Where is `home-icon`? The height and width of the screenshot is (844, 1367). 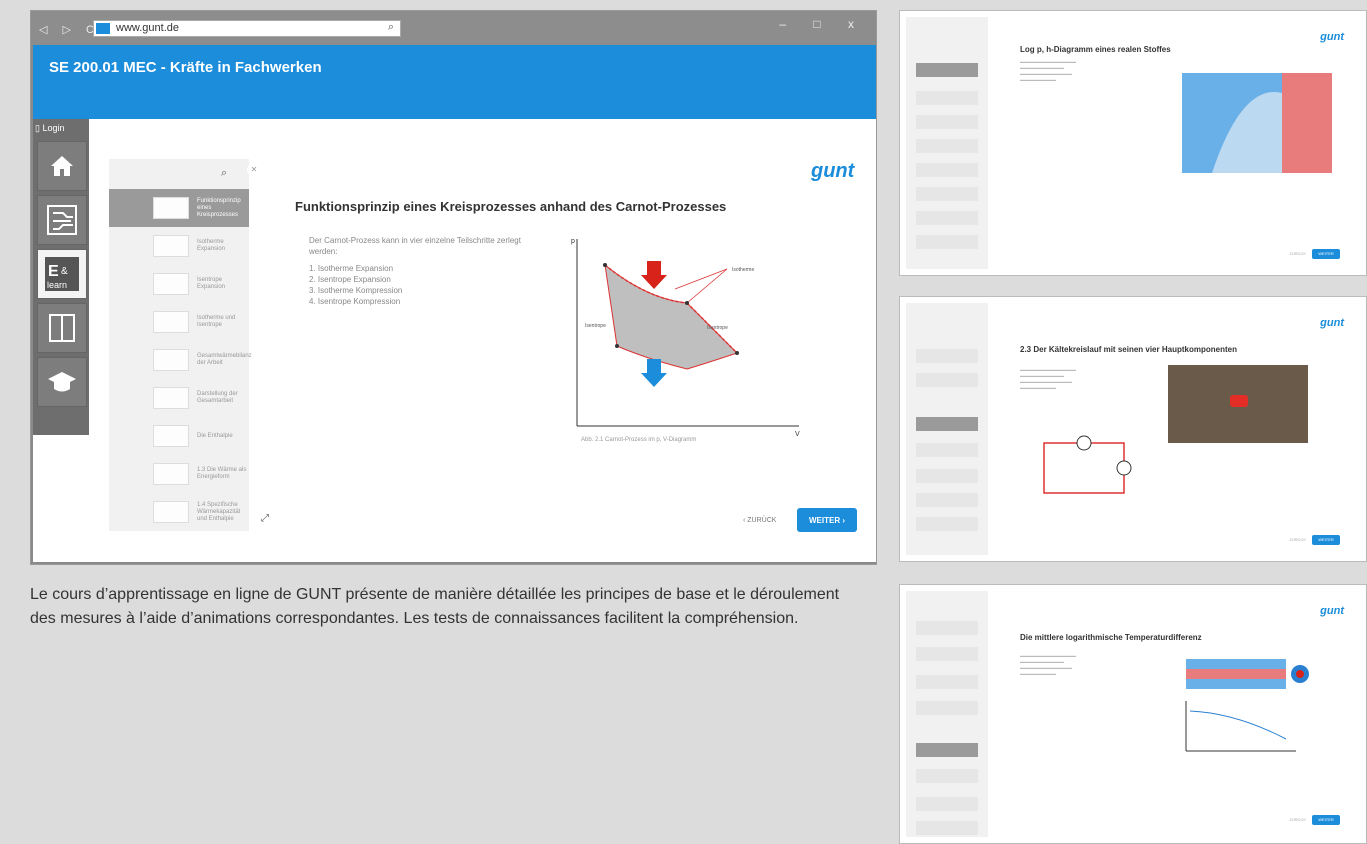 home-icon is located at coordinates (62, 166).